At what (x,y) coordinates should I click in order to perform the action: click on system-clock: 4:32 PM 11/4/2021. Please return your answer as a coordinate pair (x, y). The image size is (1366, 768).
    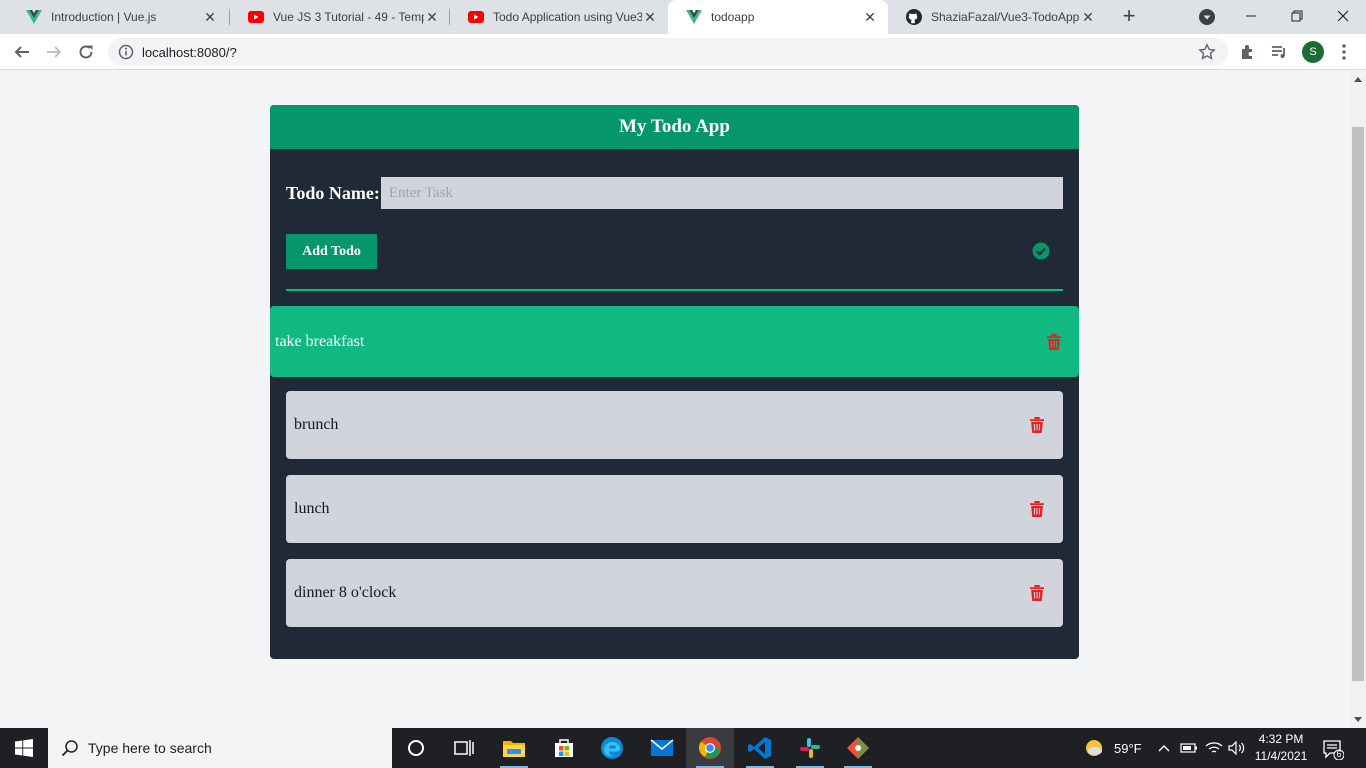
    Looking at the image, I should click on (1281, 748).